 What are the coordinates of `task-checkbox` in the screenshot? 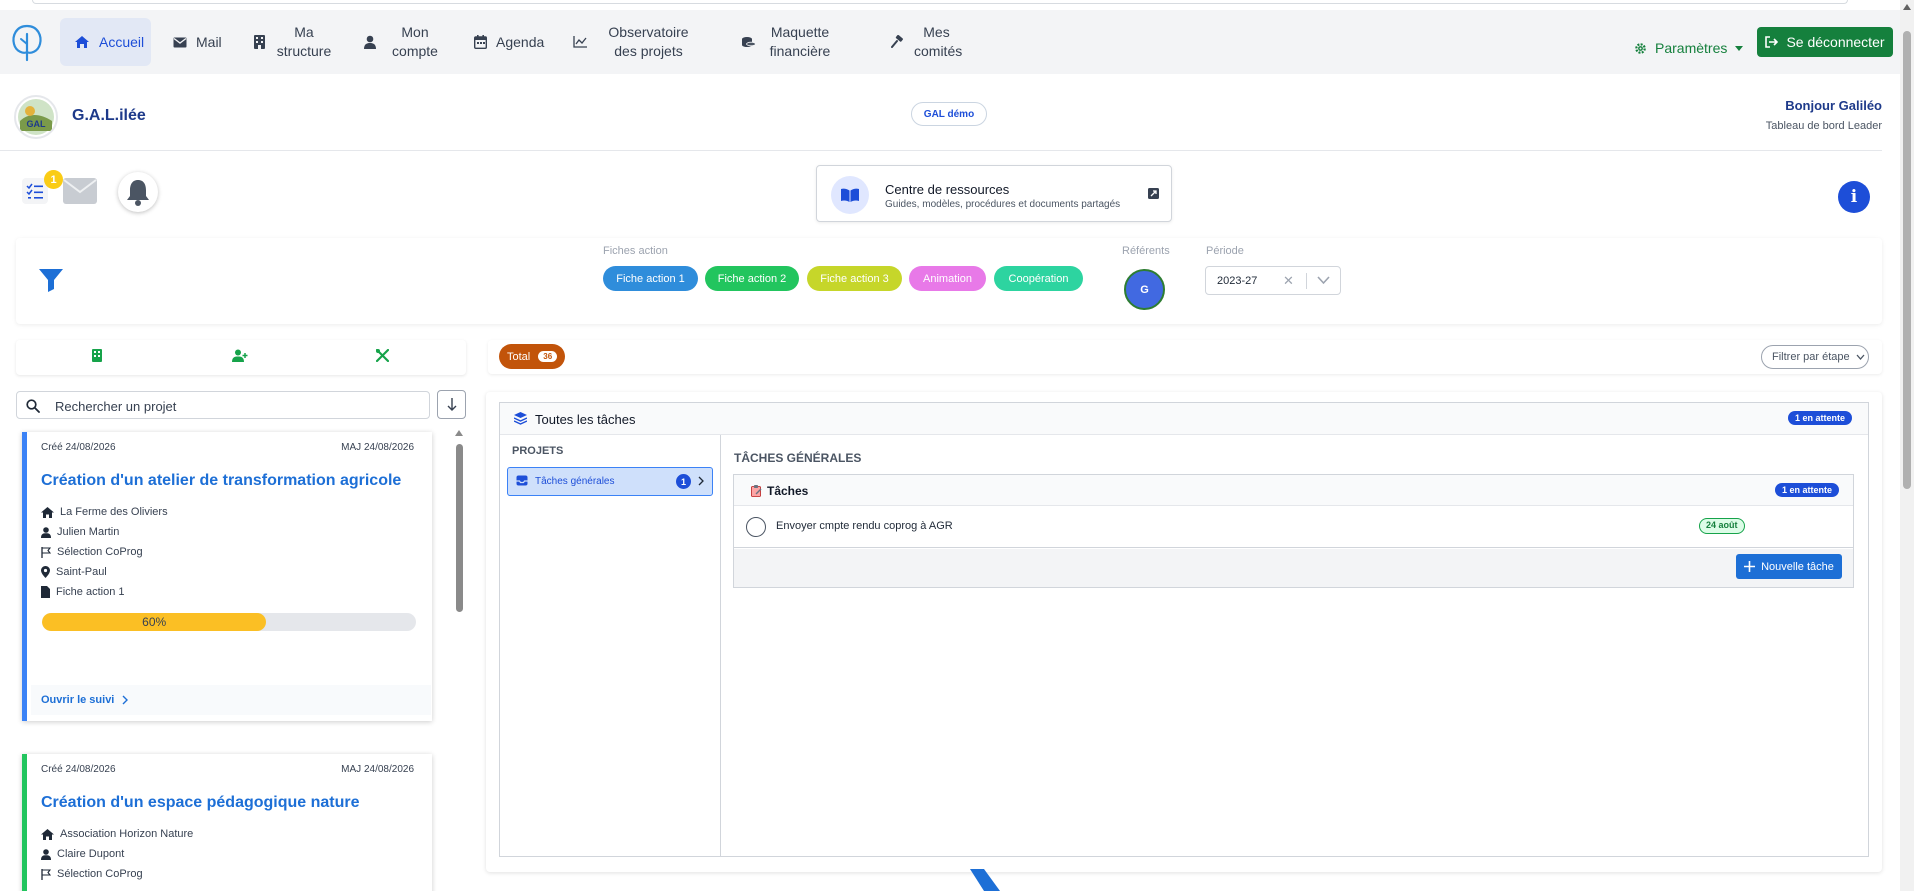 It's located at (756, 527).